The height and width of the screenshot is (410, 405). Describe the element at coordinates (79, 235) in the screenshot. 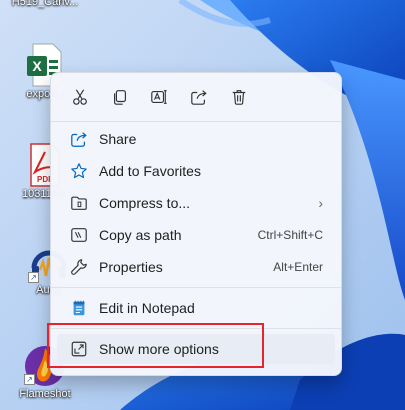

I see `copy-path-icon` at that location.